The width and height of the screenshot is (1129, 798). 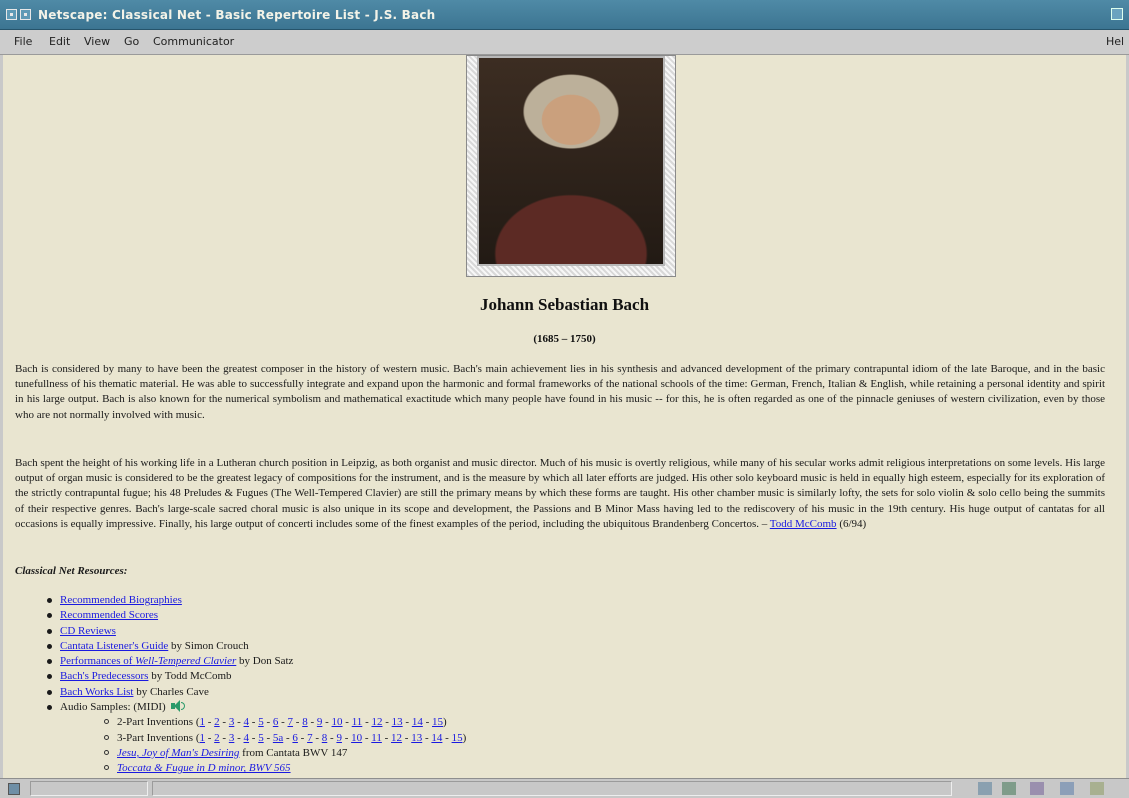 What do you see at coordinates (256, 692) in the screenshot?
I see `list-item: Bach Works List by Charles Cave` at bounding box center [256, 692].